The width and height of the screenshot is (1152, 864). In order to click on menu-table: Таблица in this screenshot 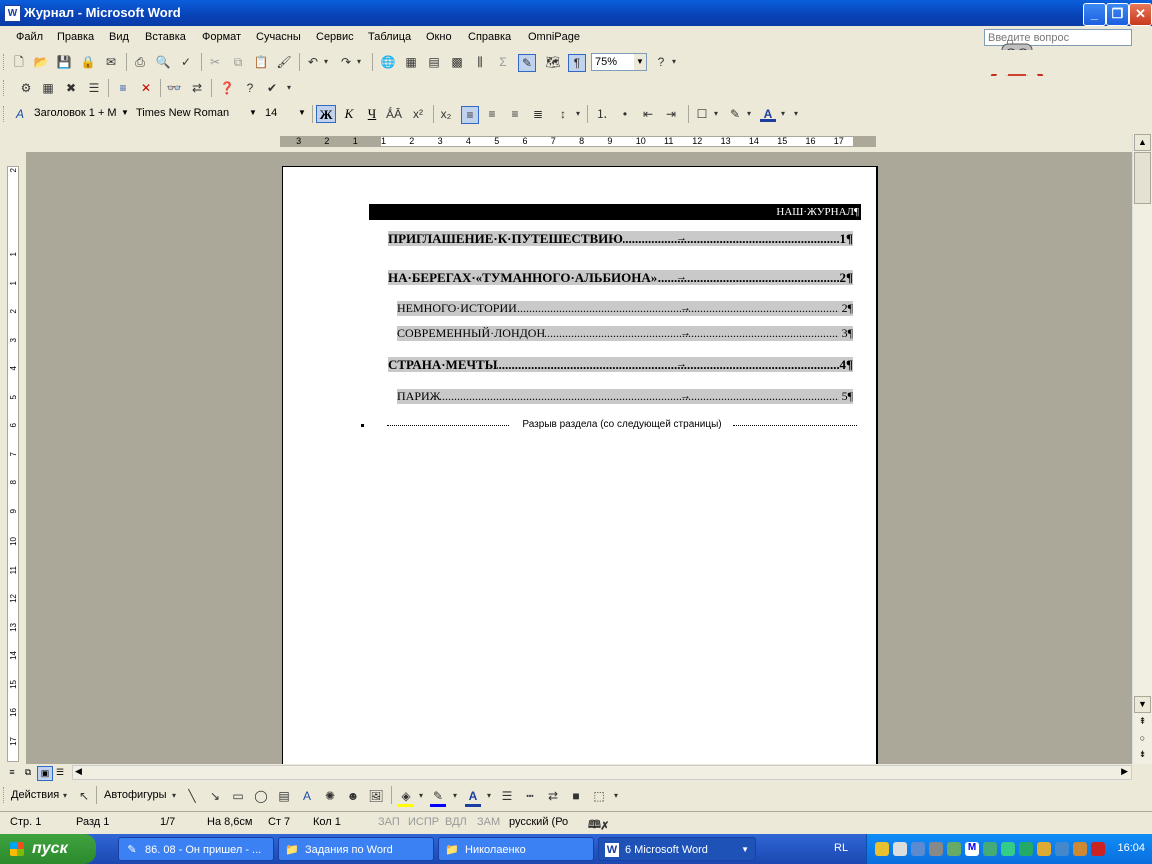, I will do `click(389, 37)`.